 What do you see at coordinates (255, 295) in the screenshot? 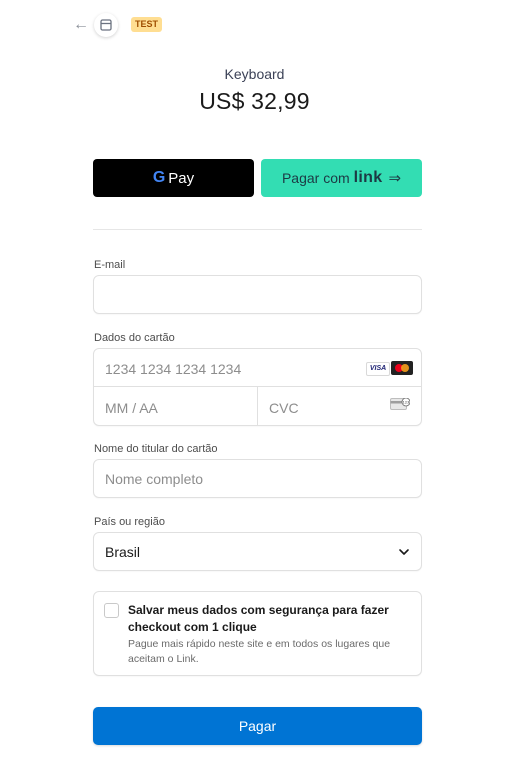
I see `email-input` at bounding box center [255, 295].